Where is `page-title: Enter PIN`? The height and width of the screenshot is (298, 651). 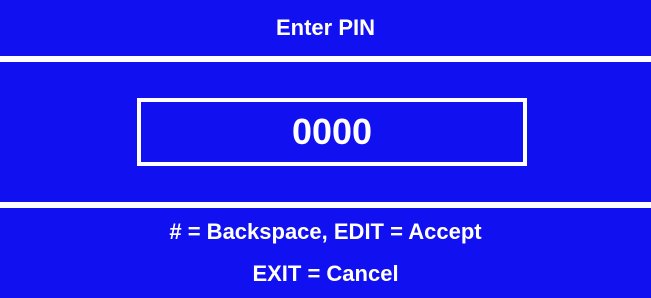
page-title: Enter PIN is located at coordinates (325, 27).